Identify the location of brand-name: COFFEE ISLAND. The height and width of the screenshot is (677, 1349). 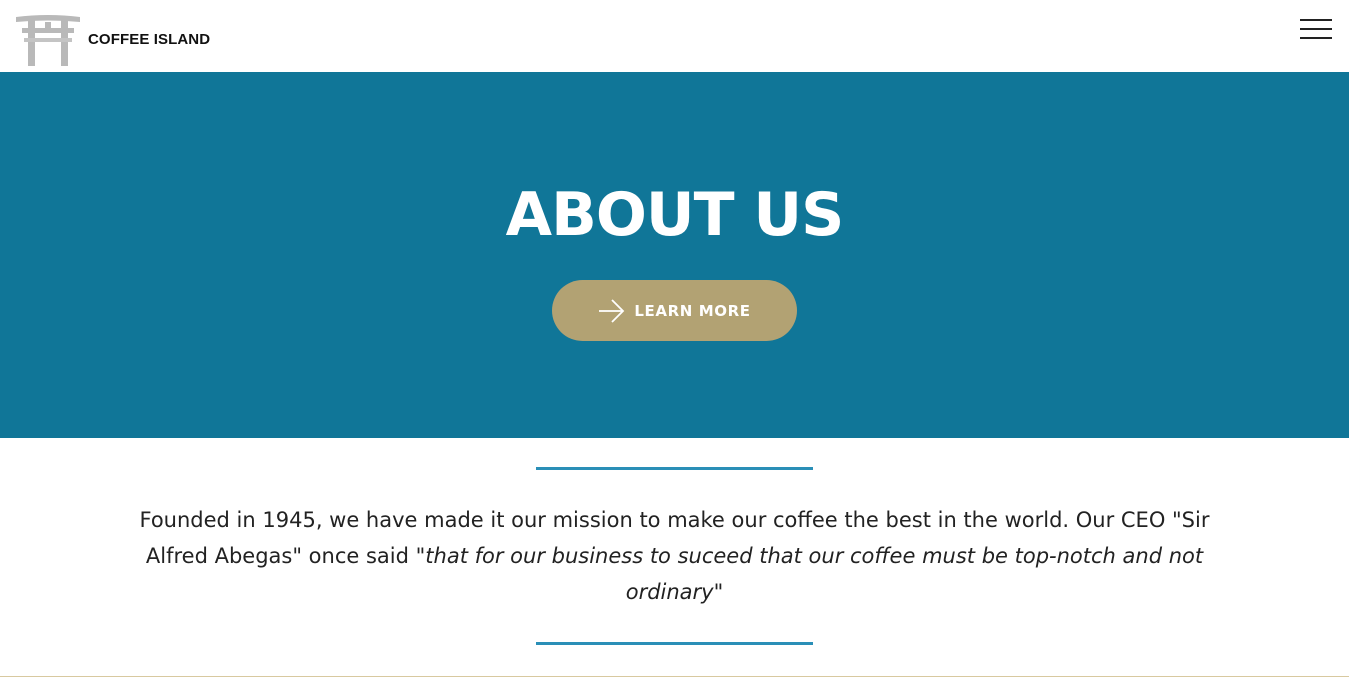
(149, 39).